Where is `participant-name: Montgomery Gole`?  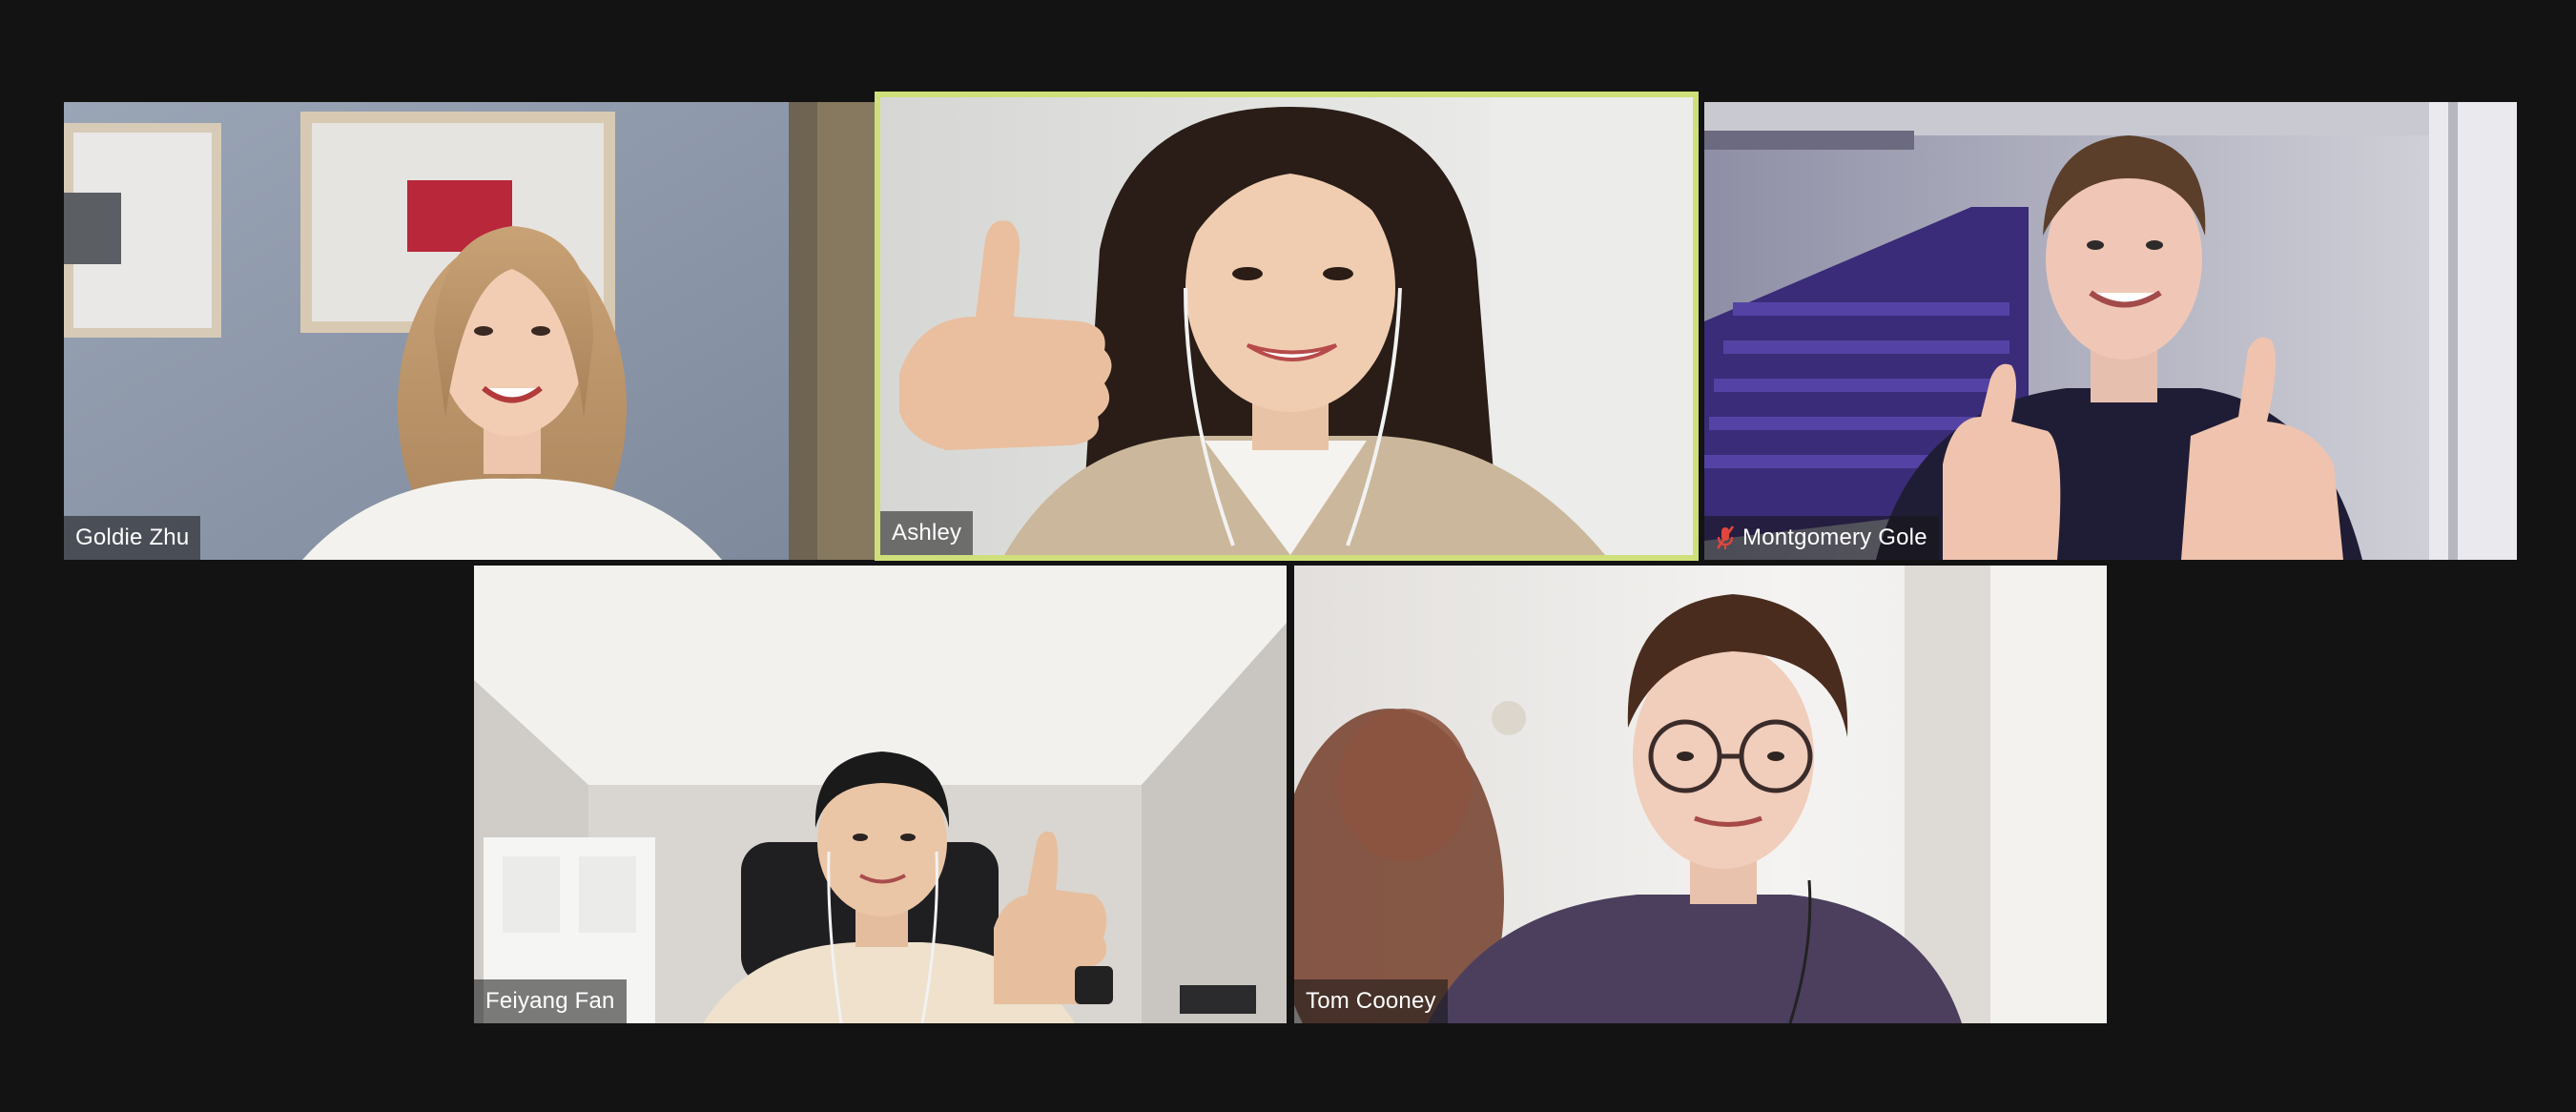
participant-name: Montgomery Gole is located at coordinates (1834, 537).